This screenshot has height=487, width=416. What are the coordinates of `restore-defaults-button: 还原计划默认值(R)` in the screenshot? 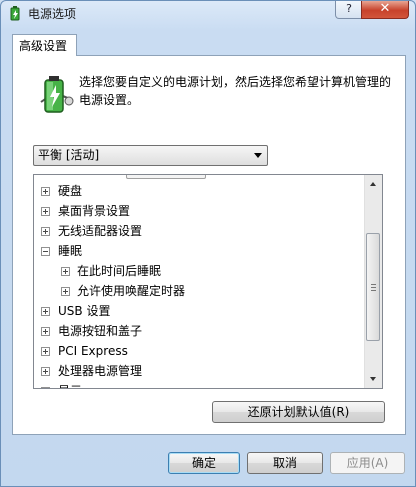 It's located at (298, 412).